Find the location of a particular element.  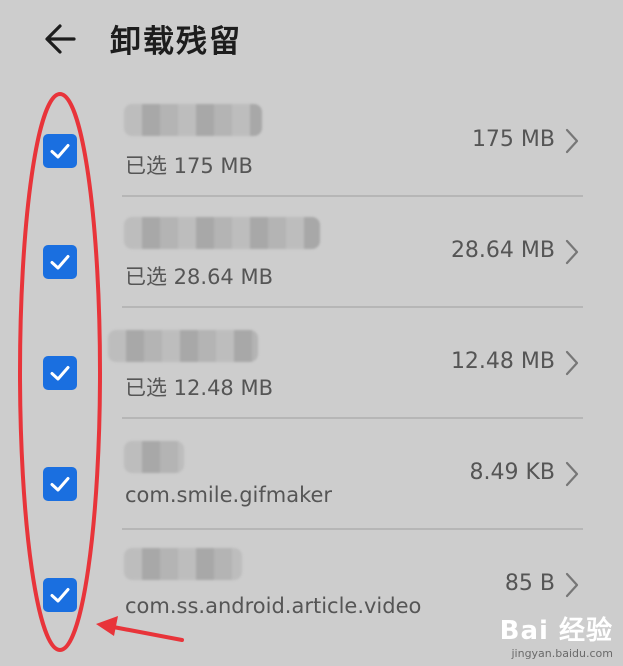

item-size: 85 B is located at coordinates (529, 583).